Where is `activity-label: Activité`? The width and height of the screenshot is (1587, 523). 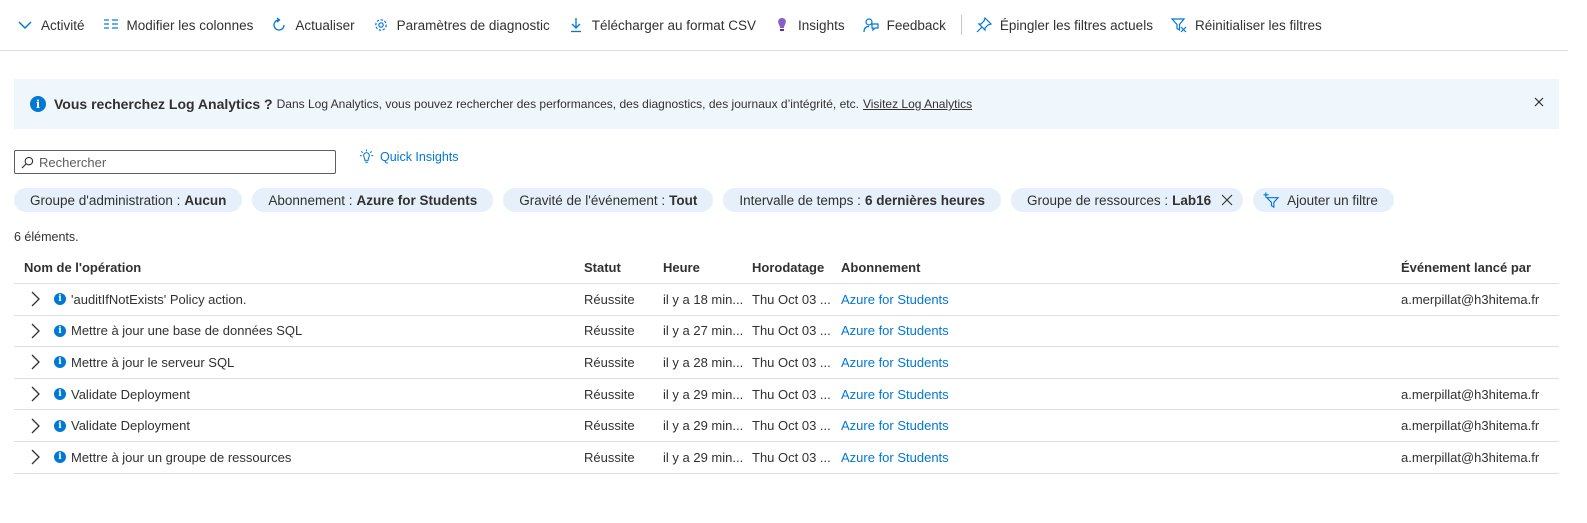 activity-label: Activité is located at coordinates (63, 25).